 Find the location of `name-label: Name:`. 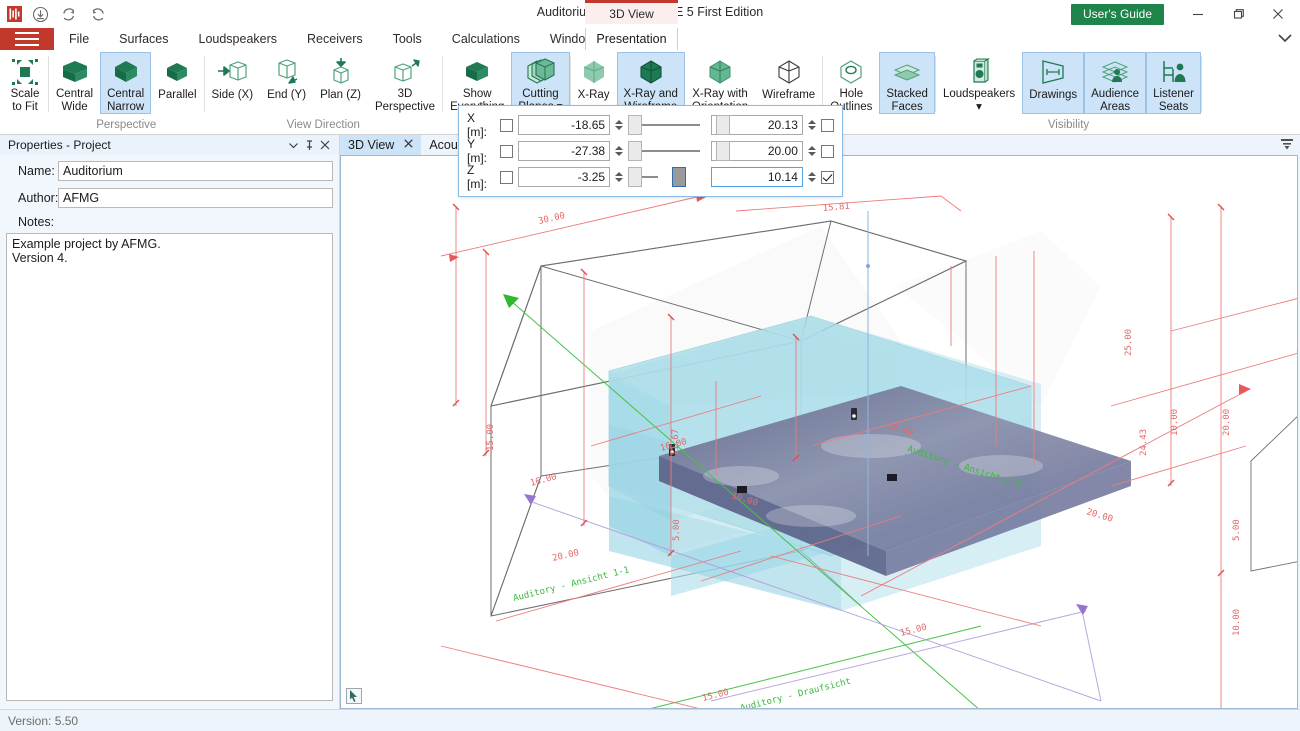

name-label: Name: is located at coordinates (36, 171).